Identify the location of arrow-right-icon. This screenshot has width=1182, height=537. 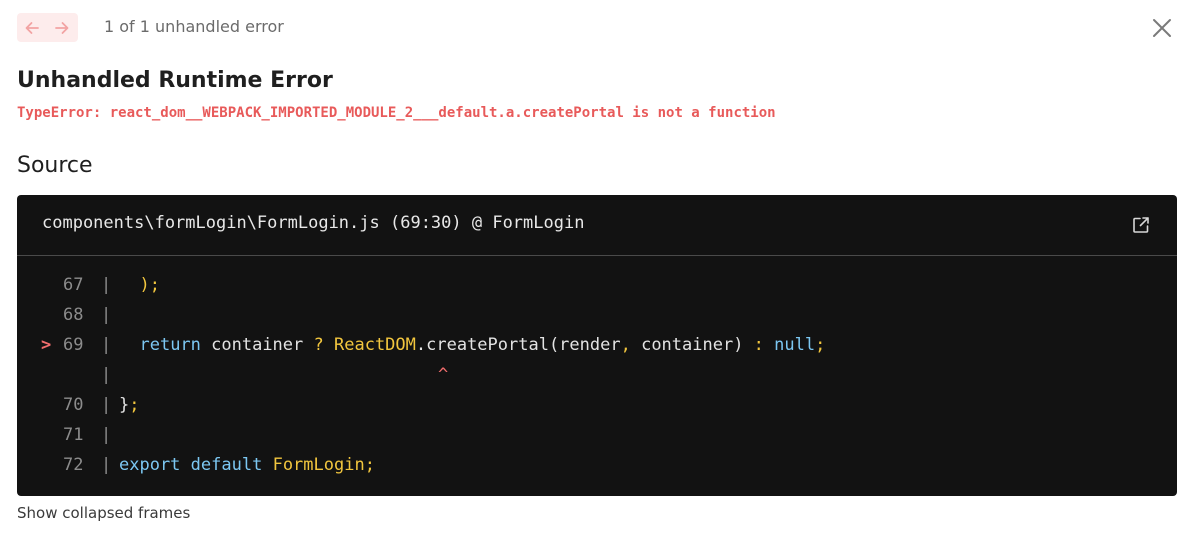
(62, 27).